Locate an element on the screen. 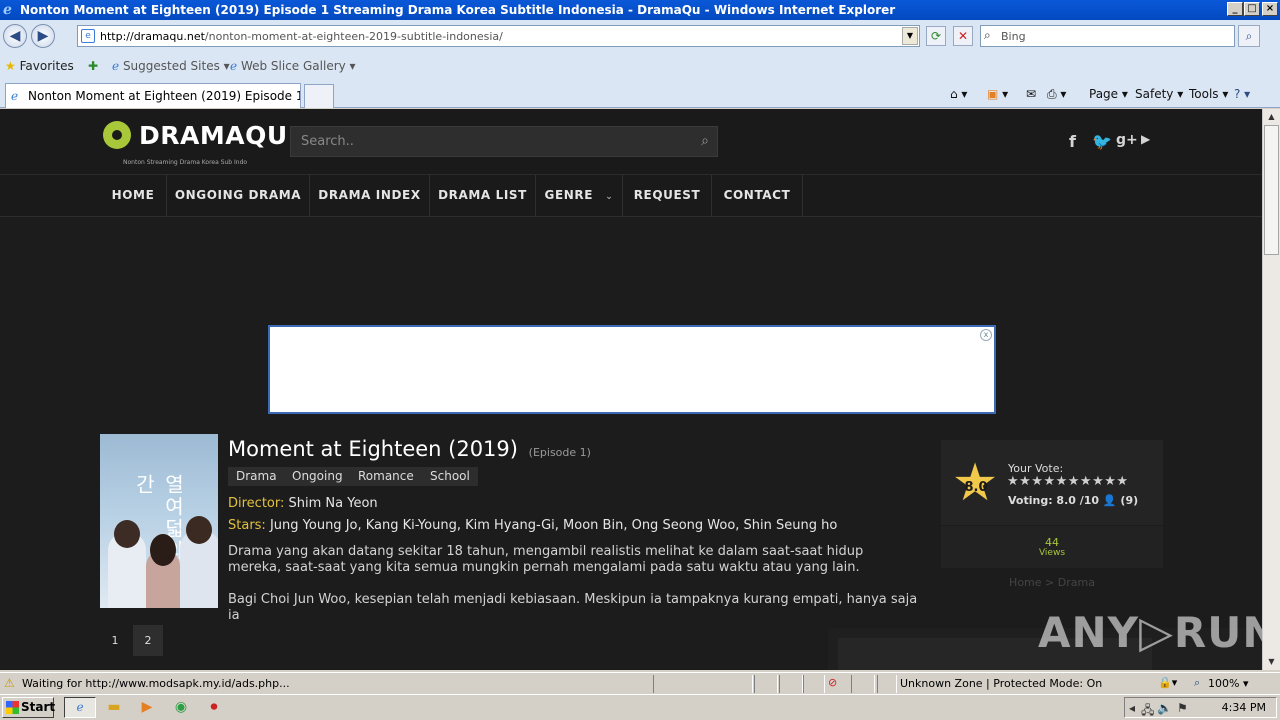  lock-icon: 🔒▾ is located at coordinates (1167, 682).